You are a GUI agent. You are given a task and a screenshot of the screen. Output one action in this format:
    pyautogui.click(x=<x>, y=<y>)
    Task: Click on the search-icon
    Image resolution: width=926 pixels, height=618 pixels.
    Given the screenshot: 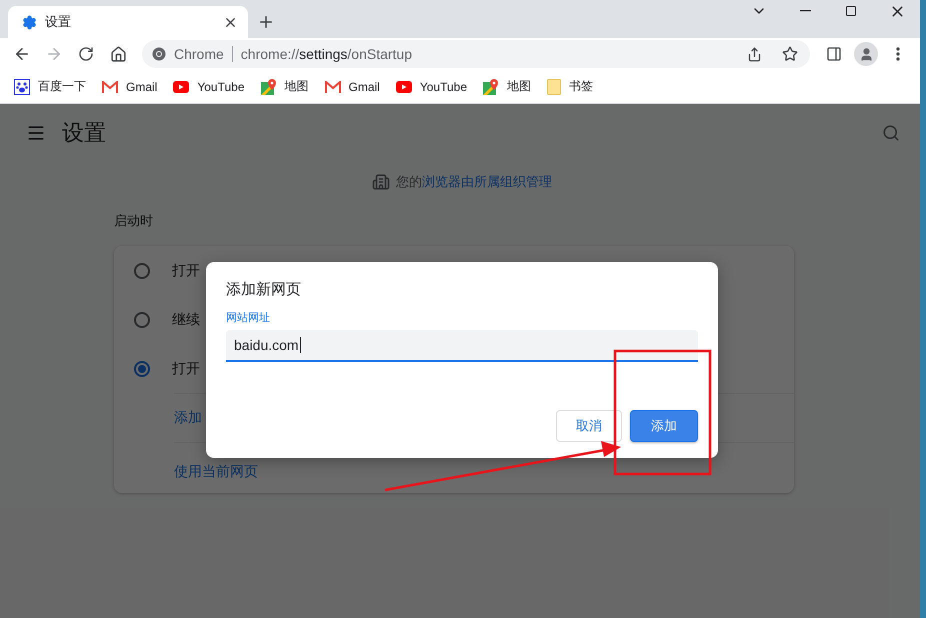 What is the action you would take?
    pyautogui.click(x=891, y=133)
    